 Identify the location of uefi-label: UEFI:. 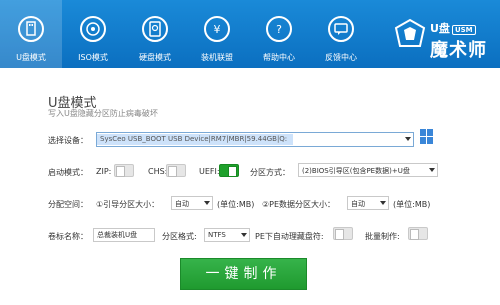
(209, 171).